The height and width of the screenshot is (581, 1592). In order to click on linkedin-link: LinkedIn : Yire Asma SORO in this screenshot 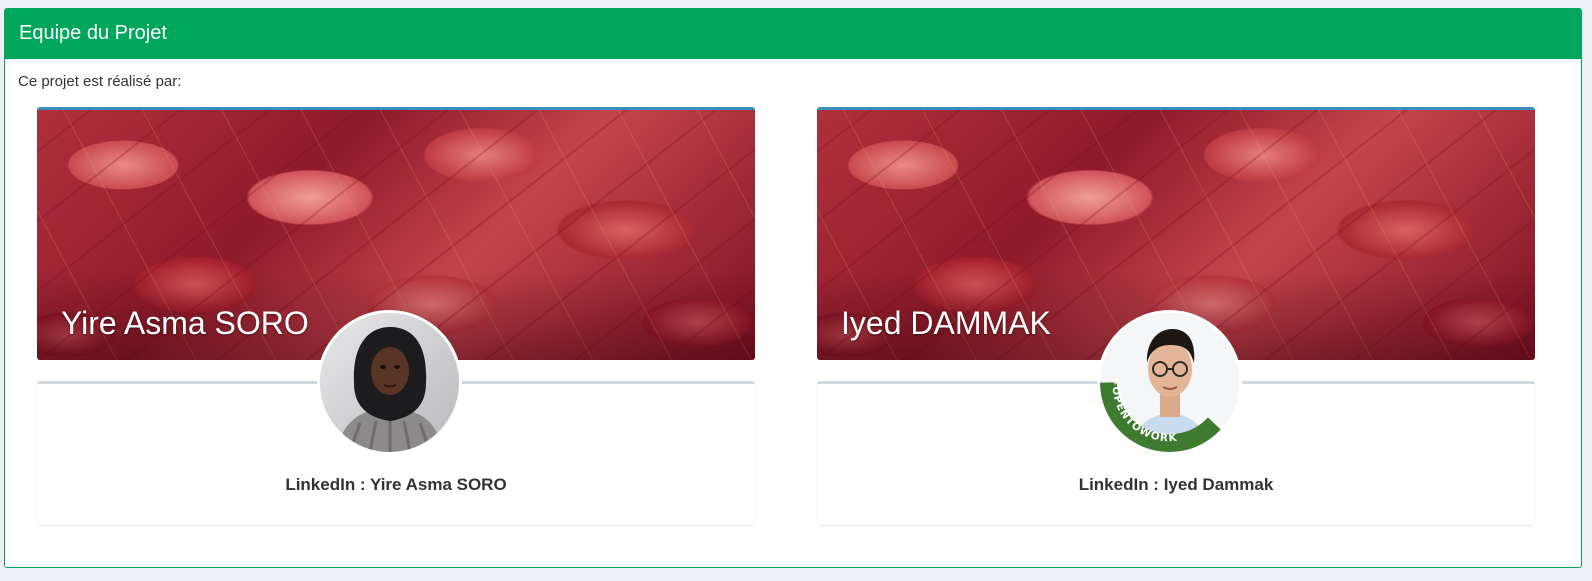, I will do `click(396, 485)`.